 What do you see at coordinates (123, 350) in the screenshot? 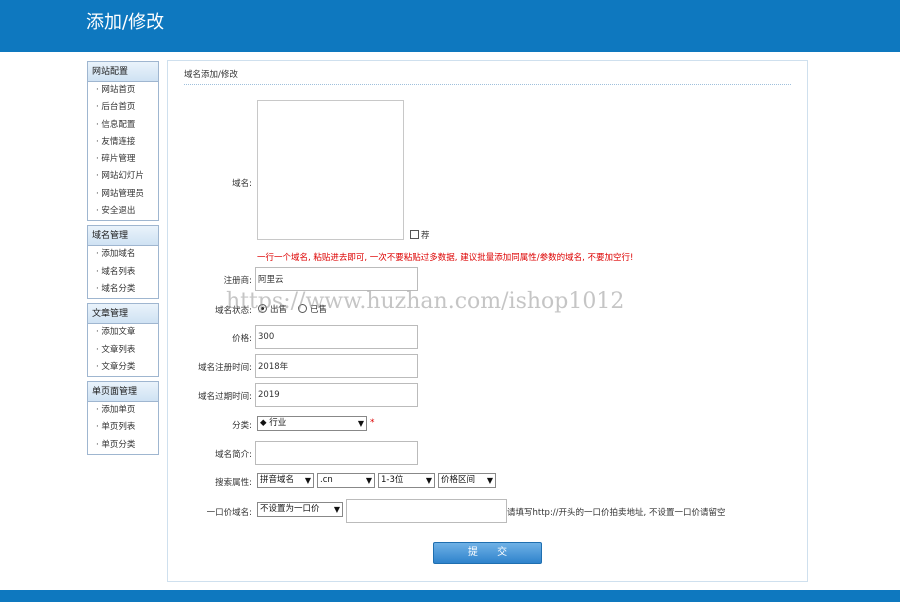
I see `menu-item-article-list: · 文章列表` at bounding box center [123, 350].